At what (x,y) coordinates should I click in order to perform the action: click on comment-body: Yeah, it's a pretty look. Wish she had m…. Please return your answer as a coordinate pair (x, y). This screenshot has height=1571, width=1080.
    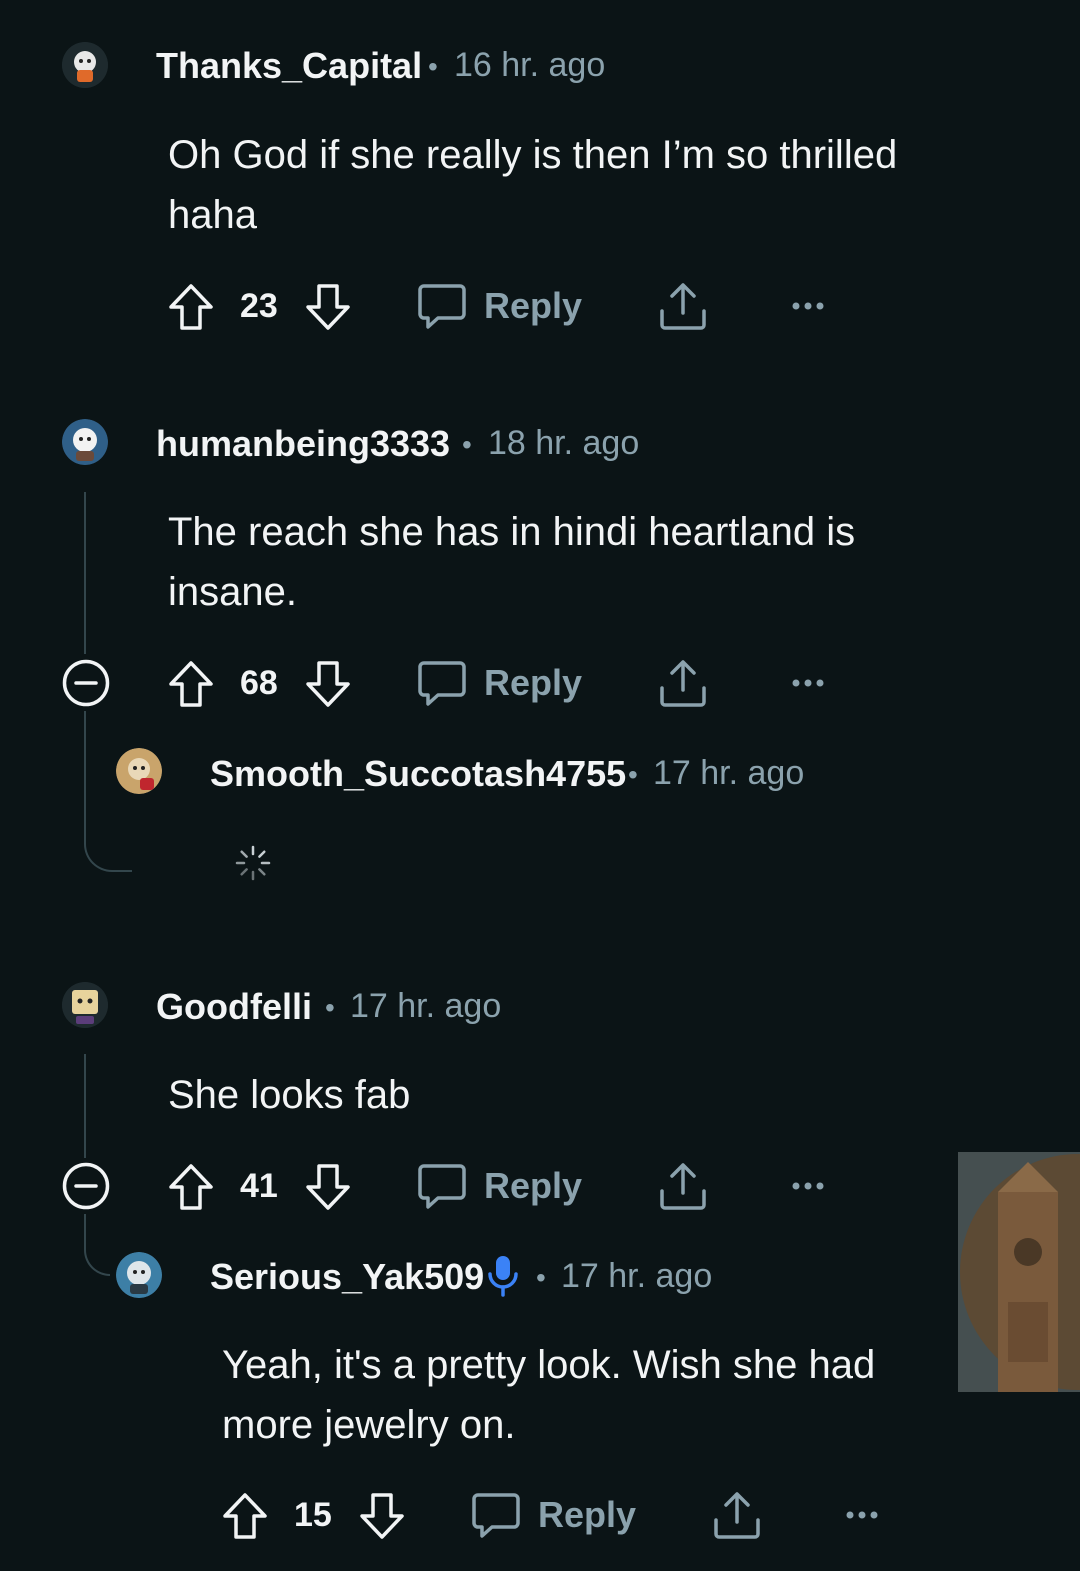
    Looking at the image, I should click on (549, 1395).